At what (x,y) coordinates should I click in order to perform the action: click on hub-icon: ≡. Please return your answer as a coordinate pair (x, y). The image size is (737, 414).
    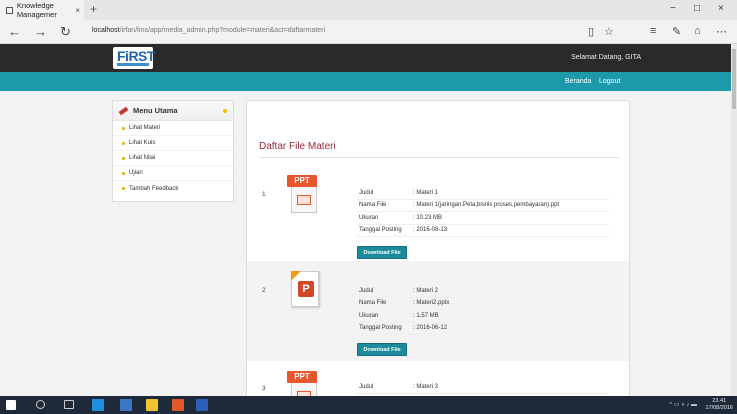
    Looking at the image, I should click on (653, 31).